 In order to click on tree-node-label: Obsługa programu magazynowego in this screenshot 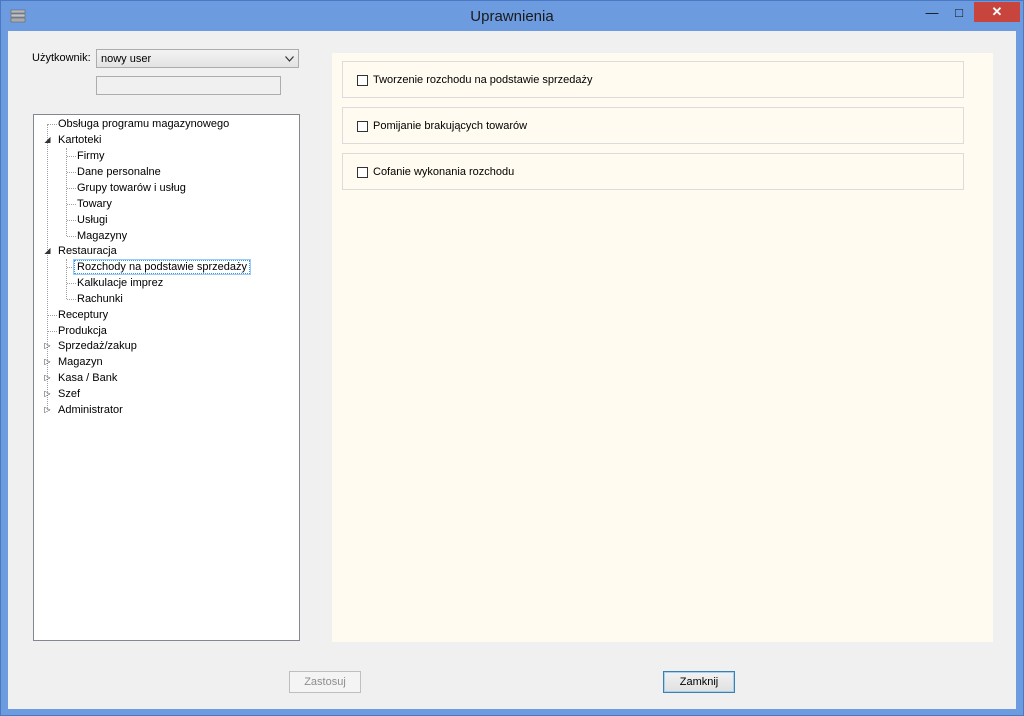, I will do `click(144, 124)`.